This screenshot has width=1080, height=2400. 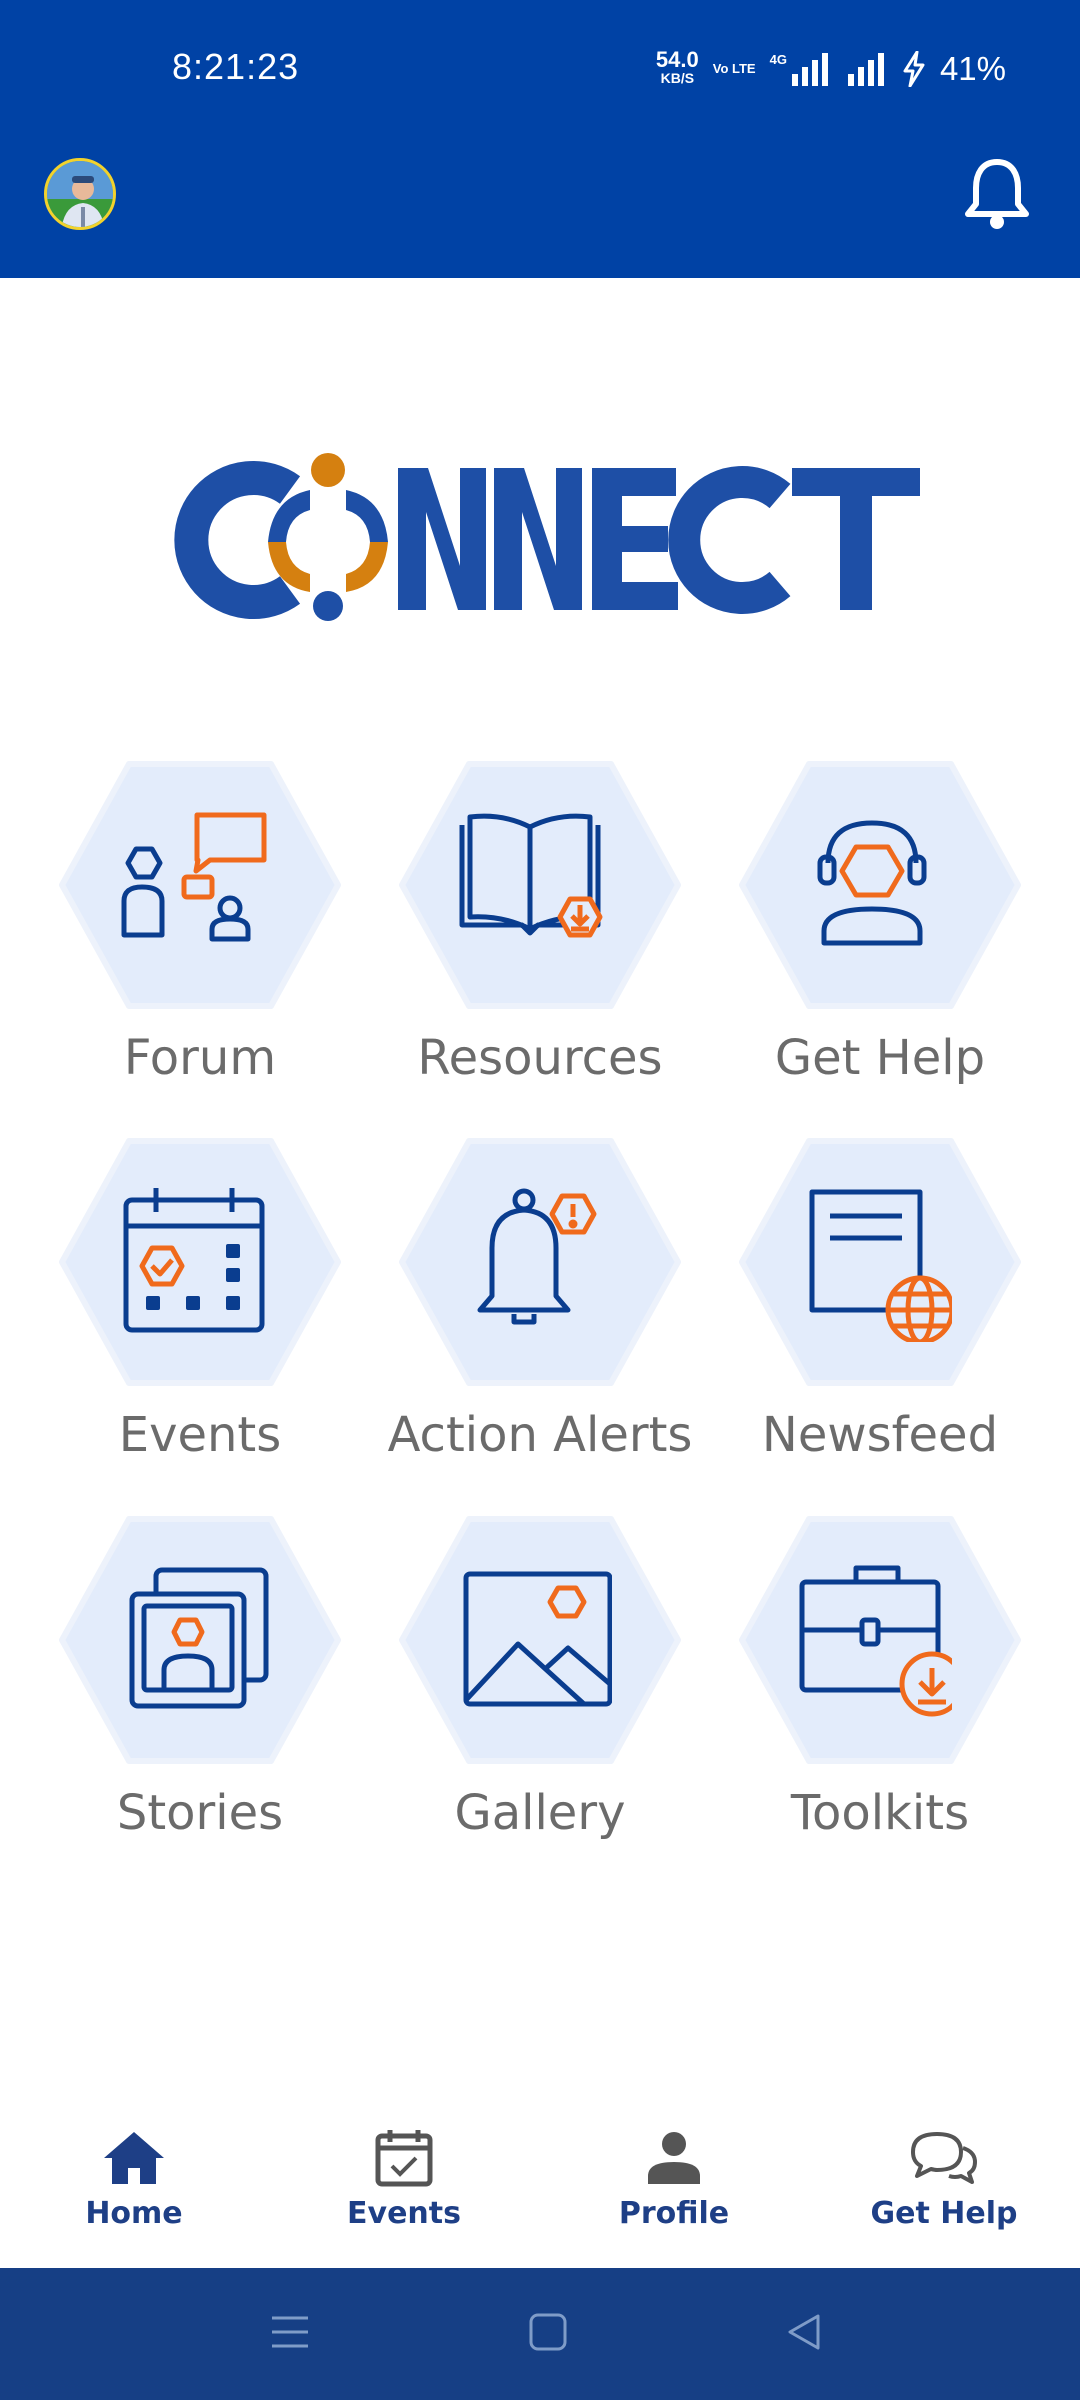 What do you see at coordinates (200, 1058) in the screenshot?
I see `tile-label: Forum` at bounding box center [200, 1058].